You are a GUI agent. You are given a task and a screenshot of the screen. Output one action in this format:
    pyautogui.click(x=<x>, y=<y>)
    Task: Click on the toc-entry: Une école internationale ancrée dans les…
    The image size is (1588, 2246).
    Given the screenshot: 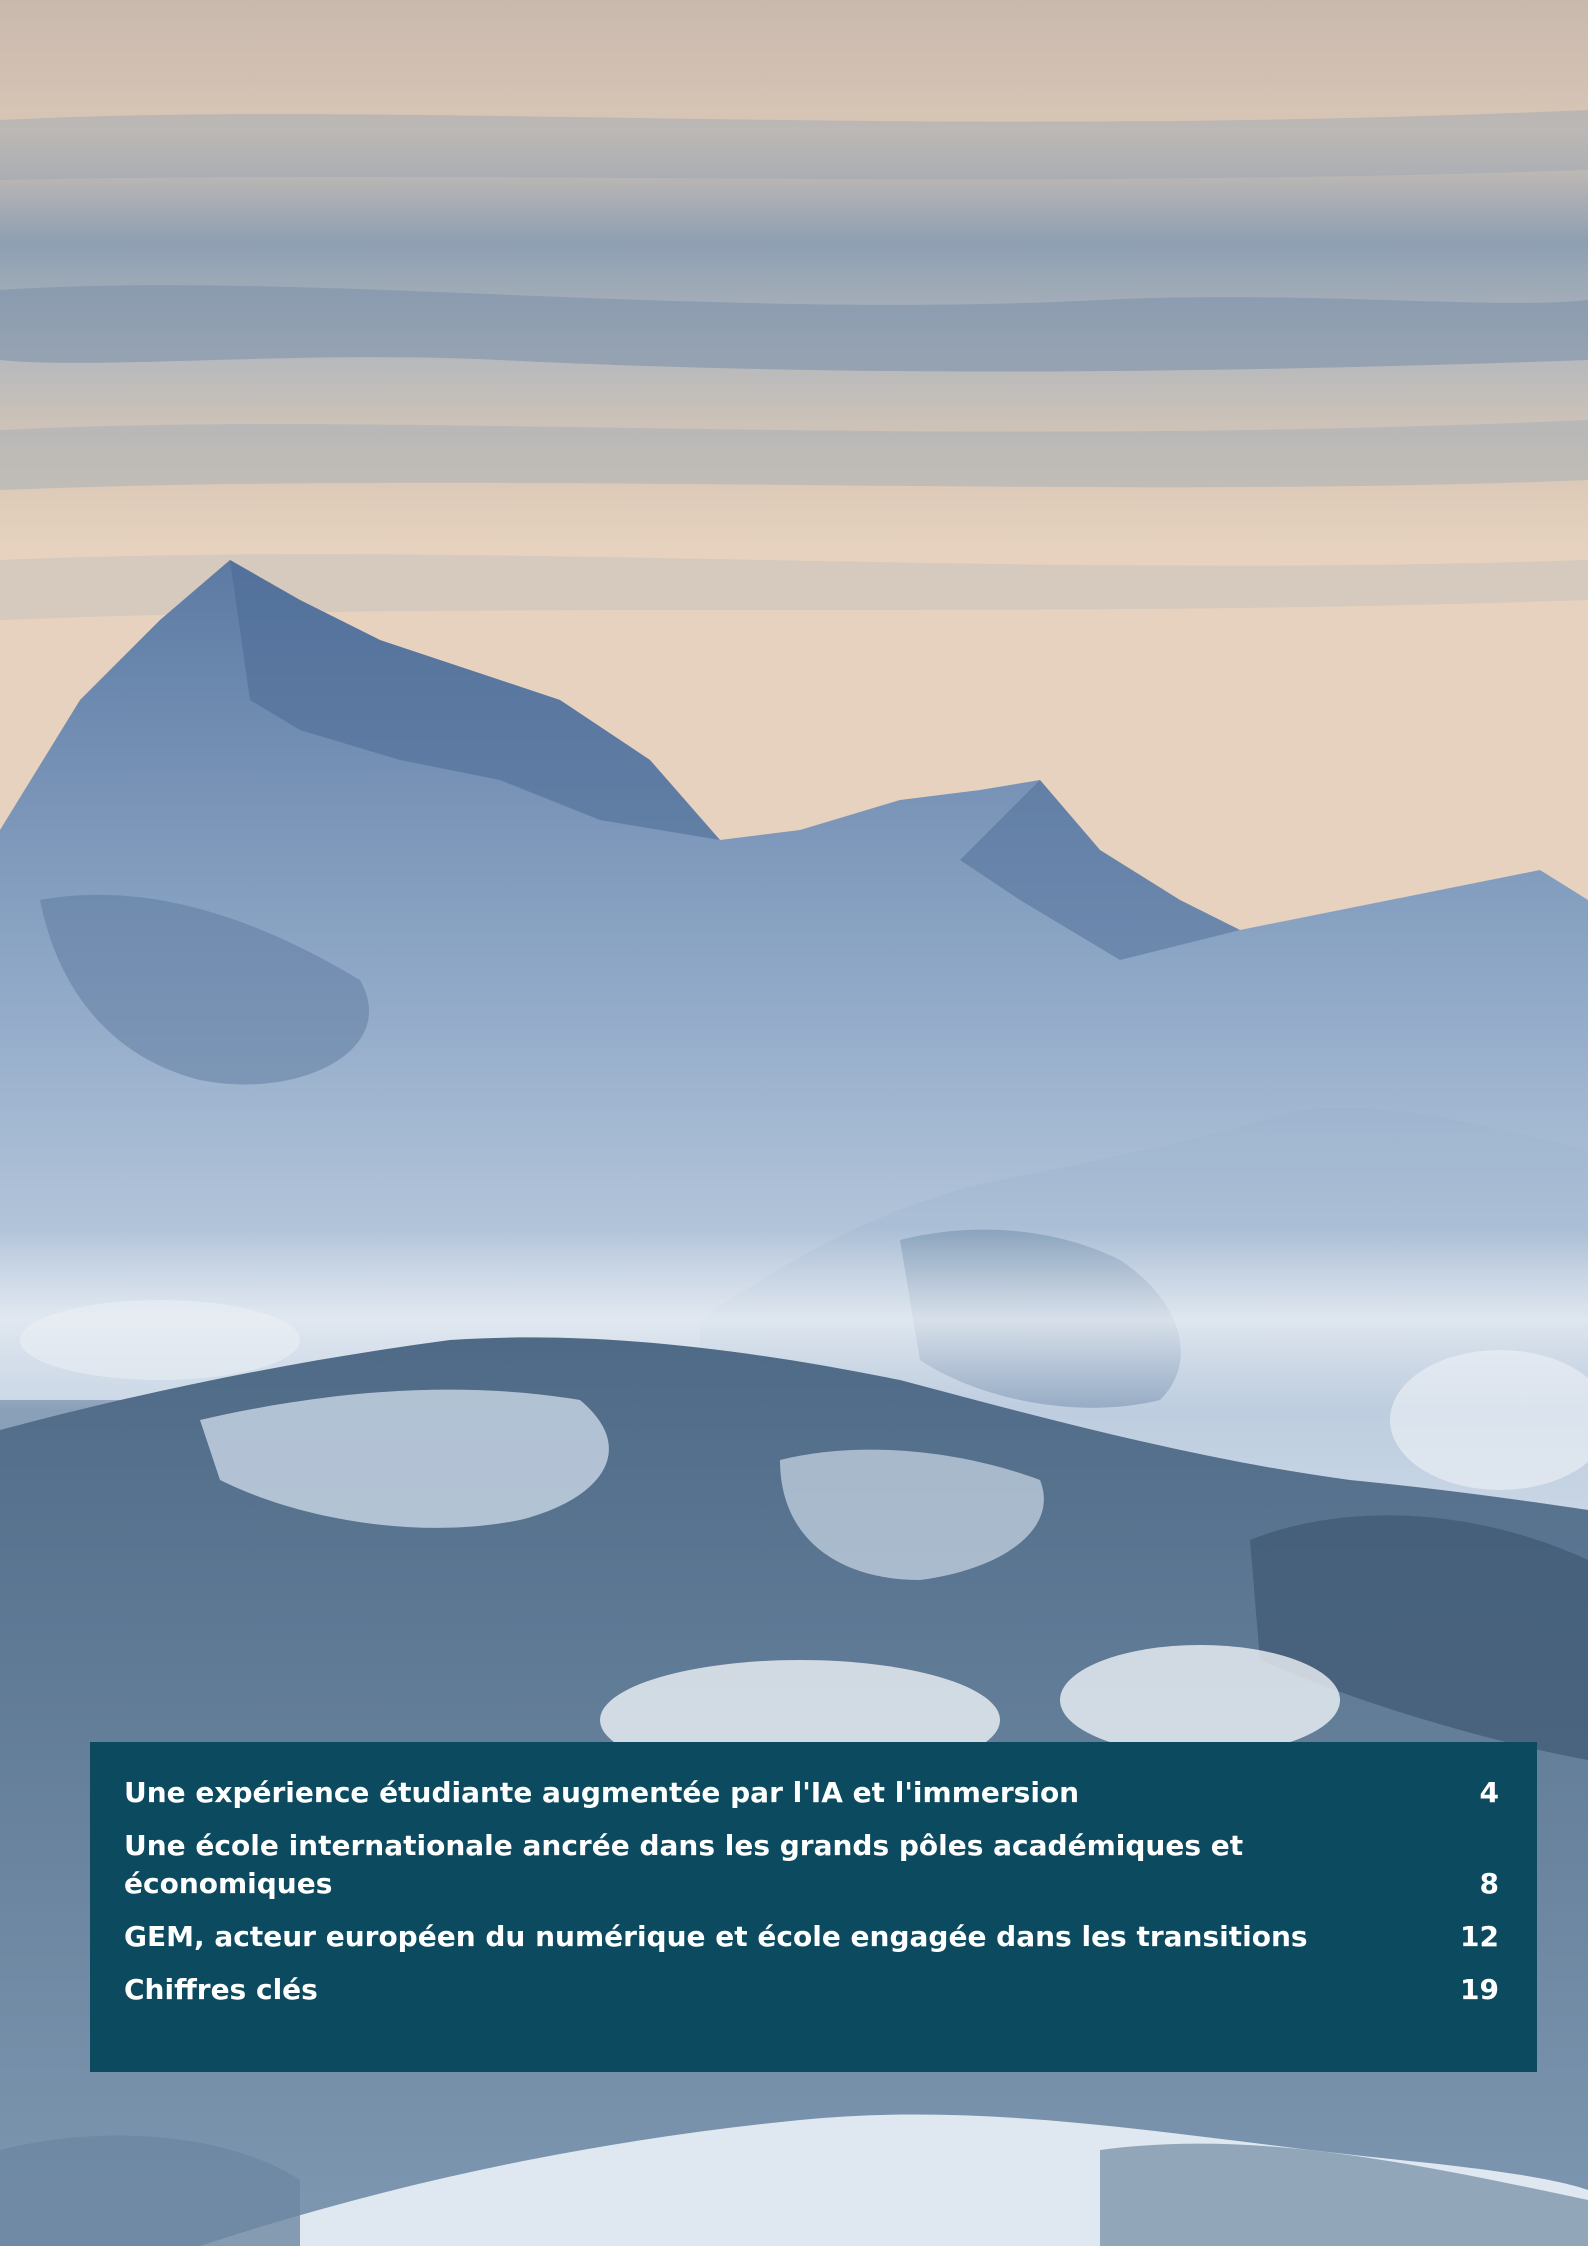 What is the action you would take?
    pyautogui.click(x=811, y=1865)
    